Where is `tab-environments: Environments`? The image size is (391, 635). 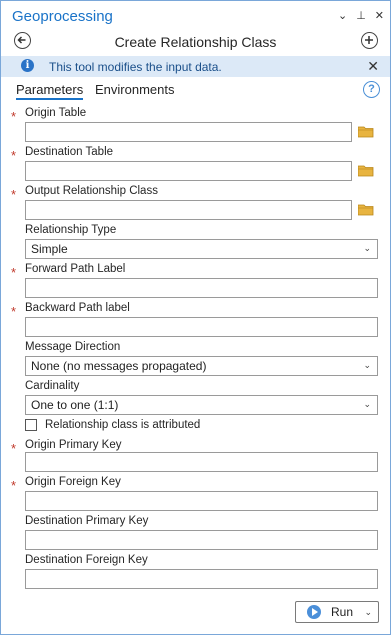 tab-environments: Environments is located at coordinates (134, 89).